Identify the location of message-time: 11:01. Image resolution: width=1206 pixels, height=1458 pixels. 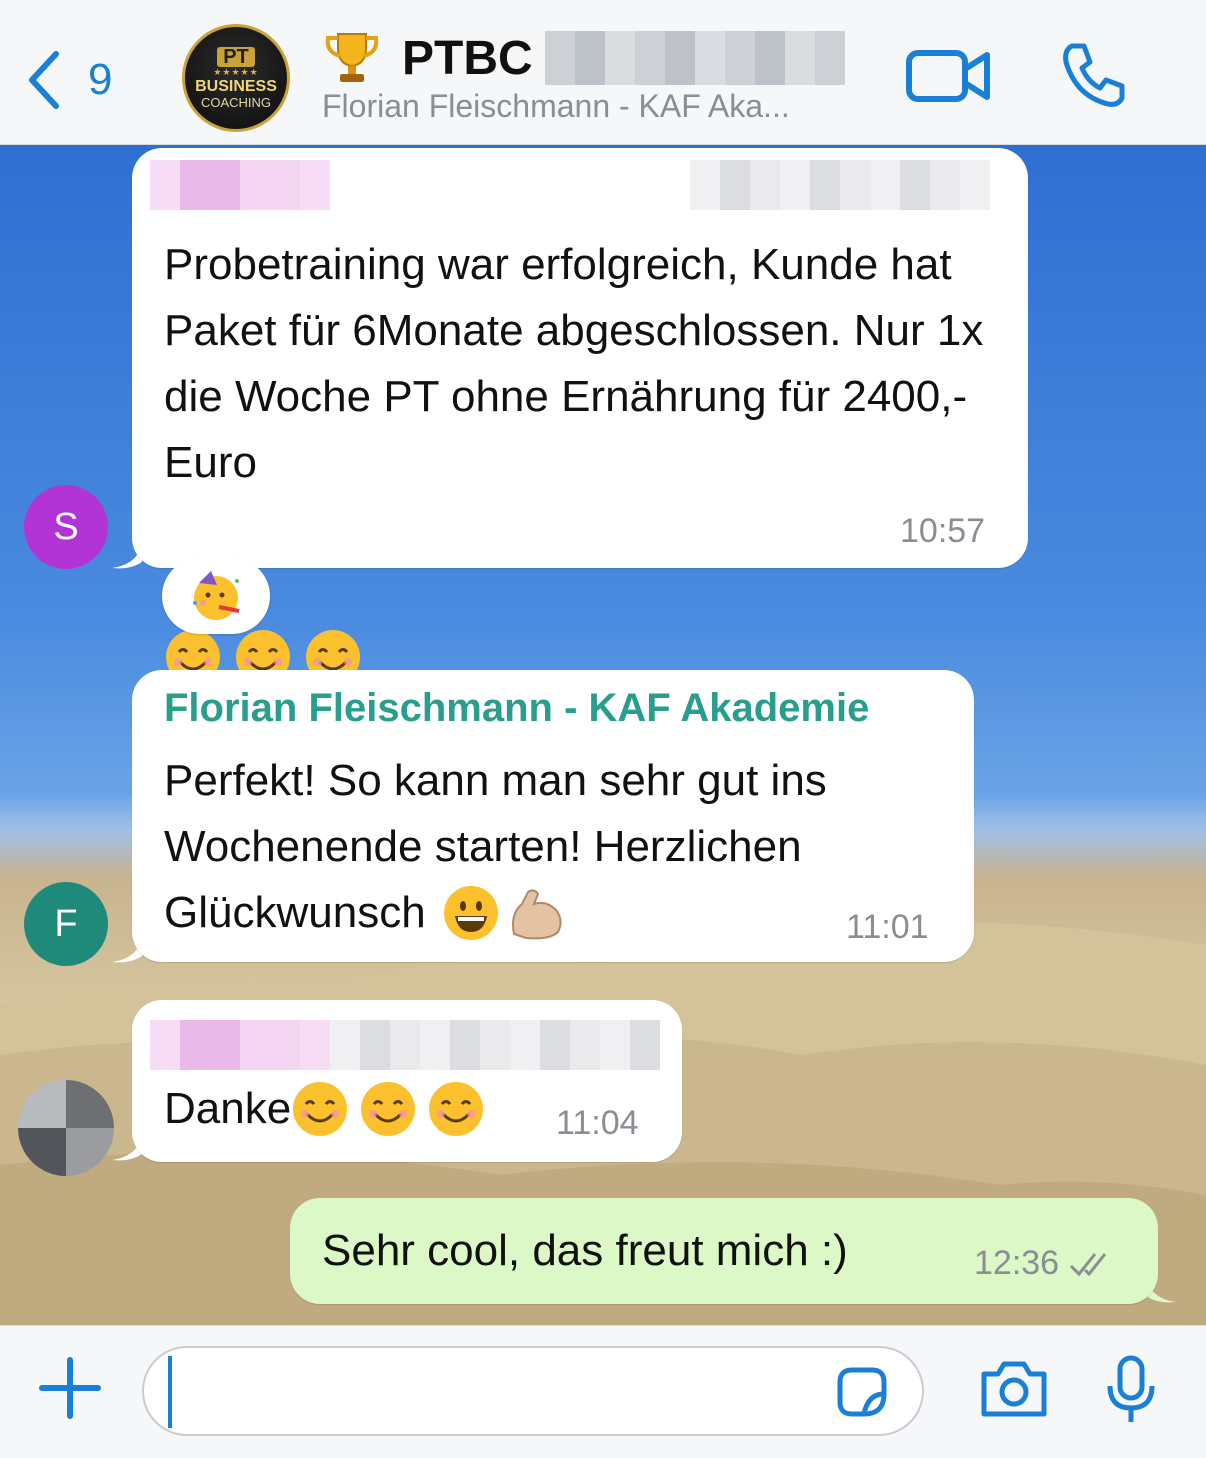
(887, 927).